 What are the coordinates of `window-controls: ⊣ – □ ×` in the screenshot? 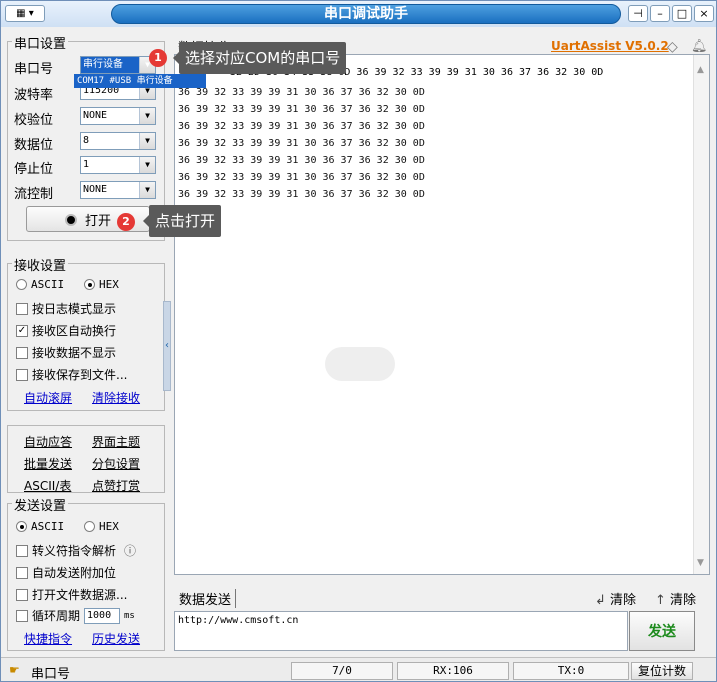 It's located at (671, 13).